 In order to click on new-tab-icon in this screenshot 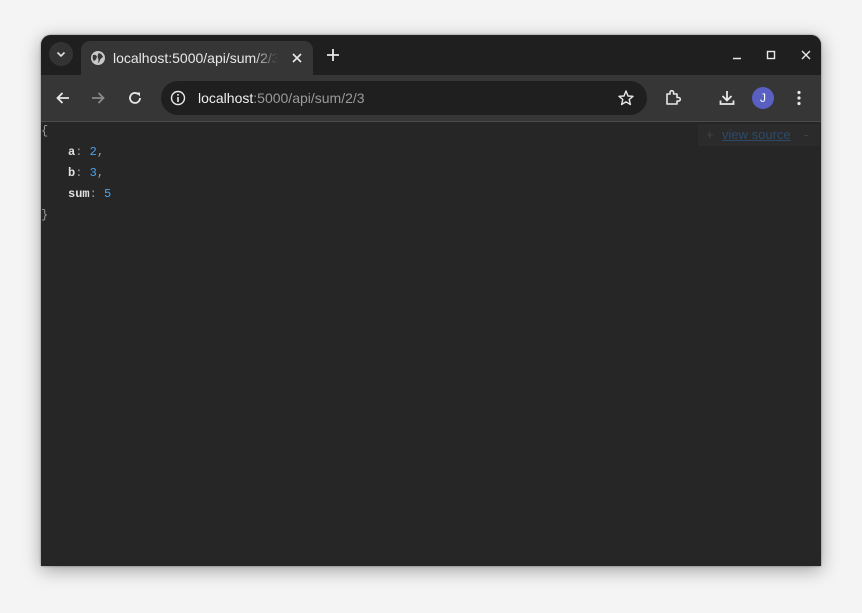, I will do `click(333, 55)`.